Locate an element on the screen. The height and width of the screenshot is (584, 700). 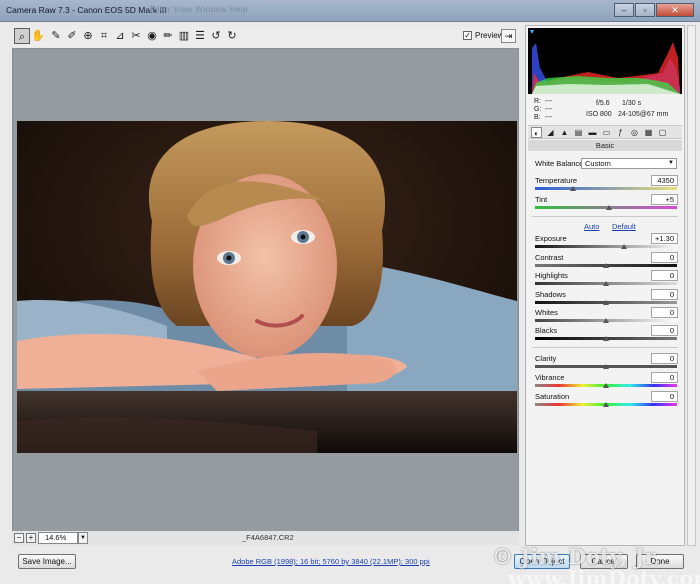
preview-checkbox: ✓ is located at coordinates (467, 35).